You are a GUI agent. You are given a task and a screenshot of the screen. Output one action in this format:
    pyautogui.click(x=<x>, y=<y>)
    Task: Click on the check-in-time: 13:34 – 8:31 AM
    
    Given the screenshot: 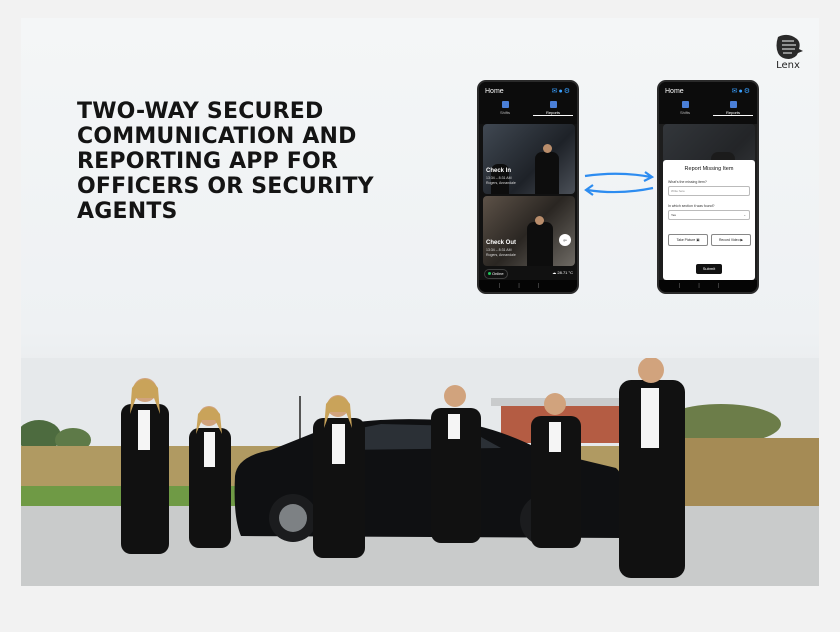 What is the action you would take?
    pyautogui.click(x=499, y=178)
    